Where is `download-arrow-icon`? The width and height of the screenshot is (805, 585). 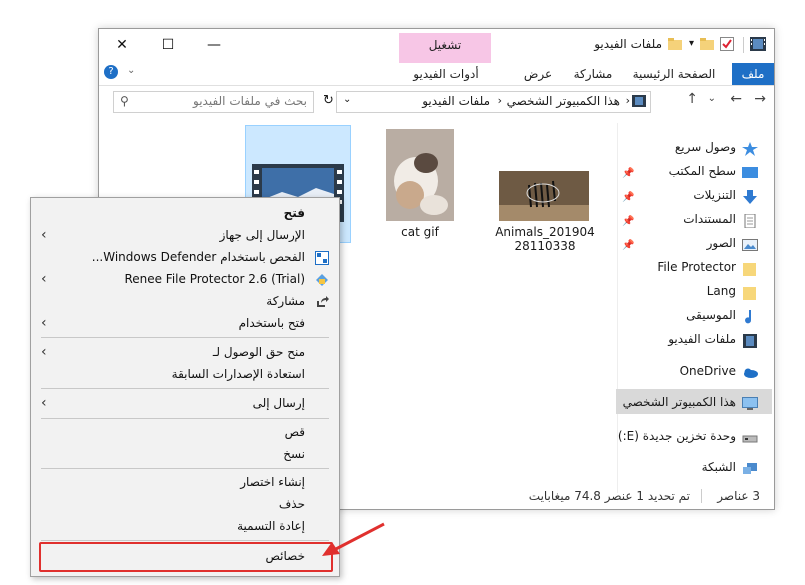 download-arrow-icon is located at coordinates (750, 196).